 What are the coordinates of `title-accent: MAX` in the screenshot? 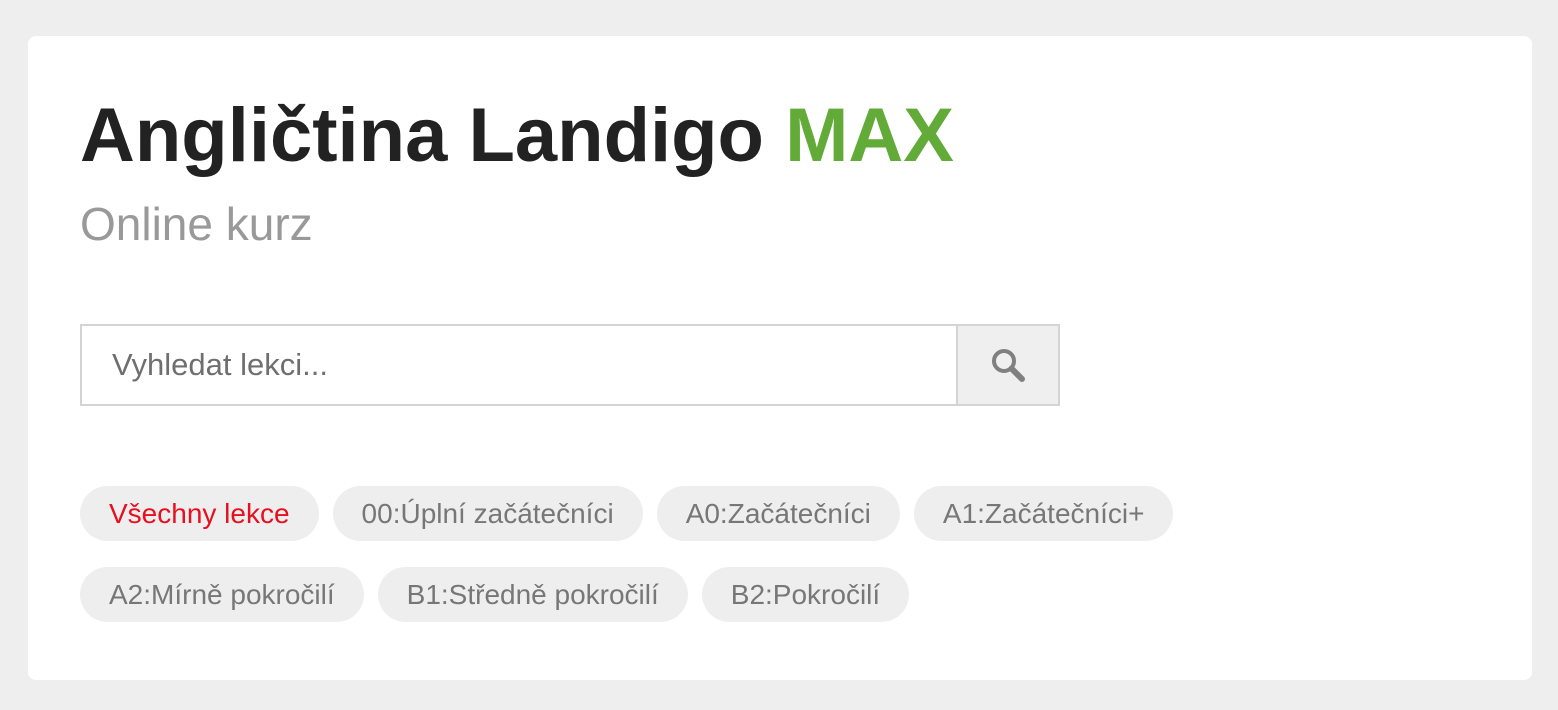 It's located at (869, 135).